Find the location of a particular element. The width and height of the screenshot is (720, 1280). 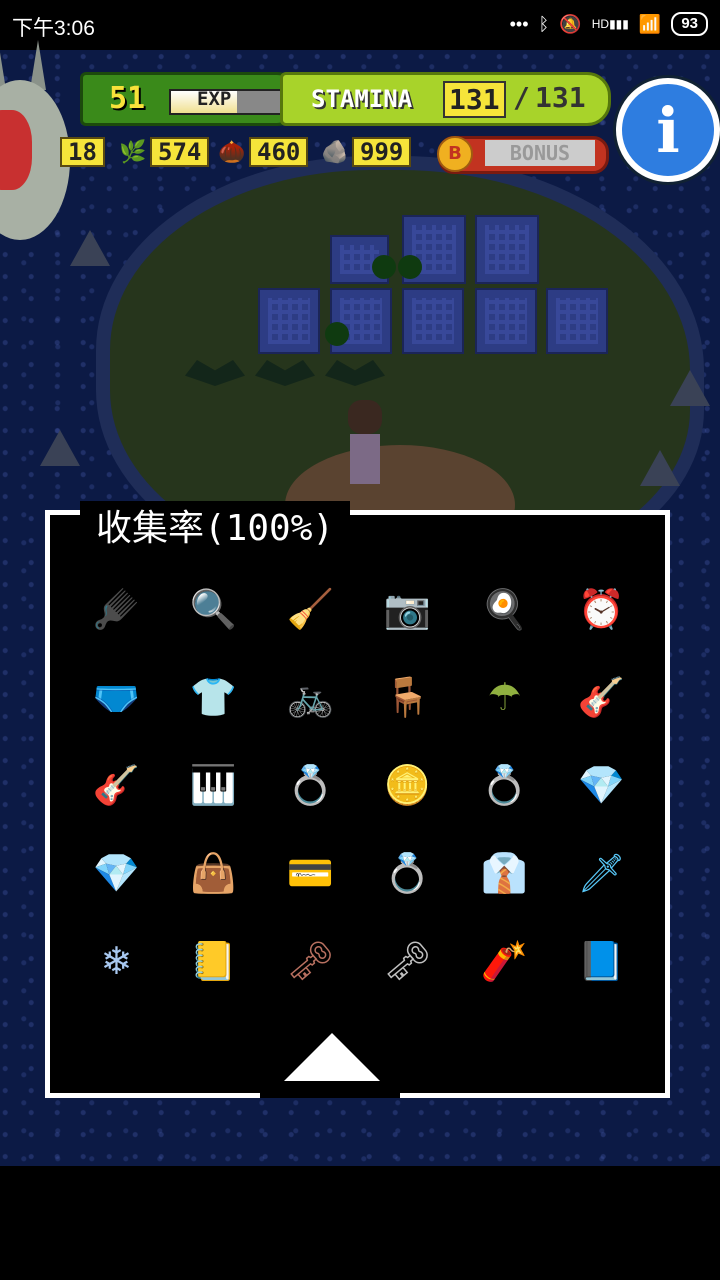

outfit-icon: 👔 is located at coordinates (504, 872).